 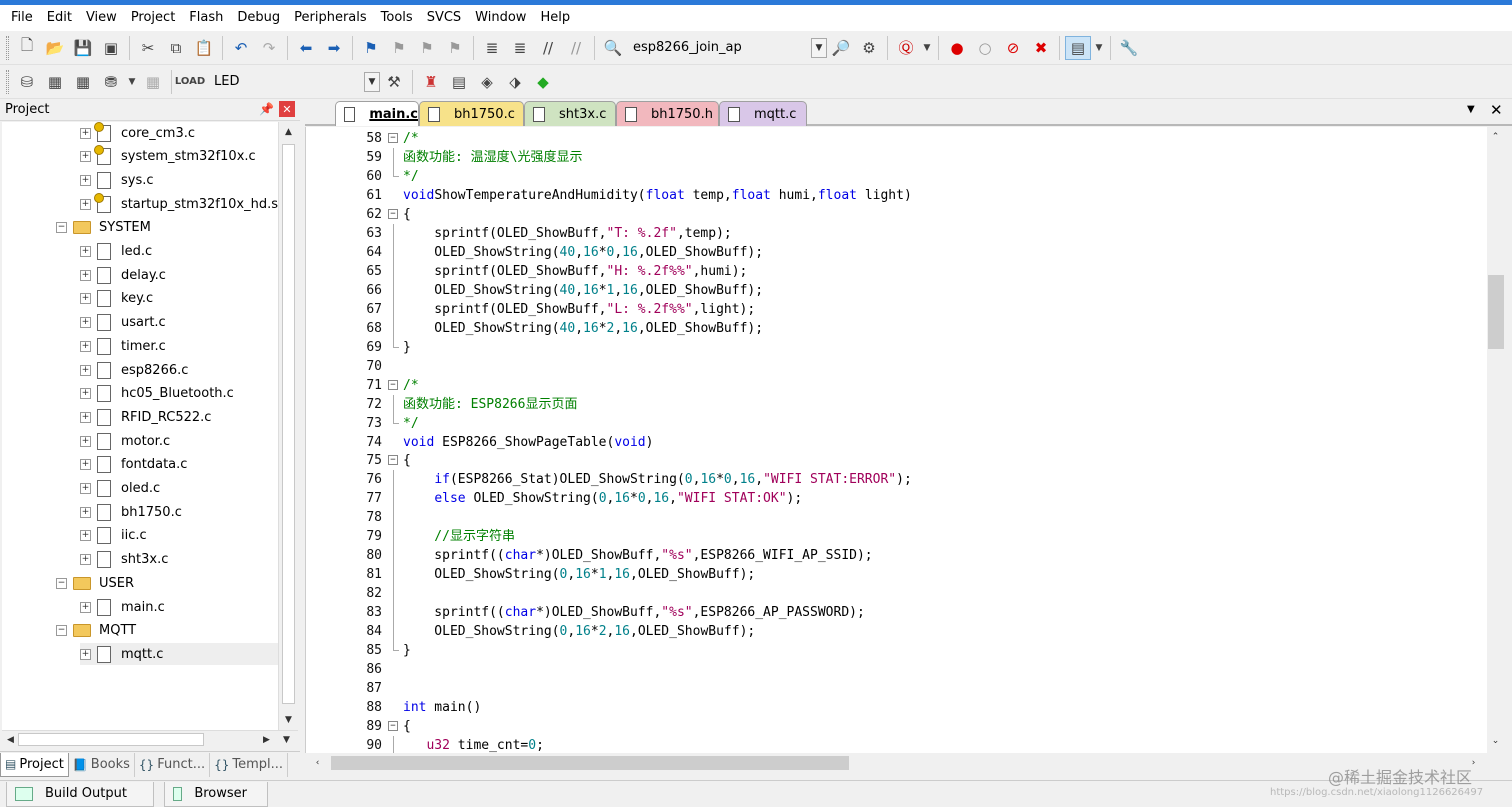 I want to click on debug-dropdown-icon: ▼, so click(x=927, y=48).